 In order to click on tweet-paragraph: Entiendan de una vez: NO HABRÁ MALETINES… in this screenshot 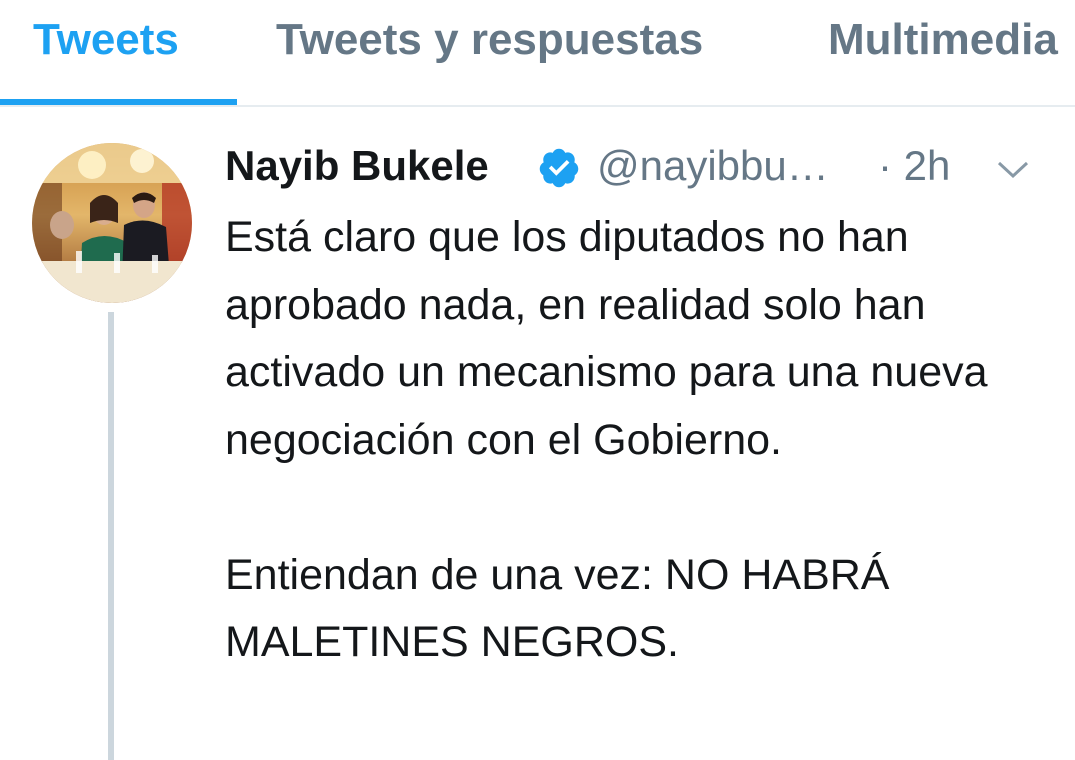, I will do `click(557, 608)`.